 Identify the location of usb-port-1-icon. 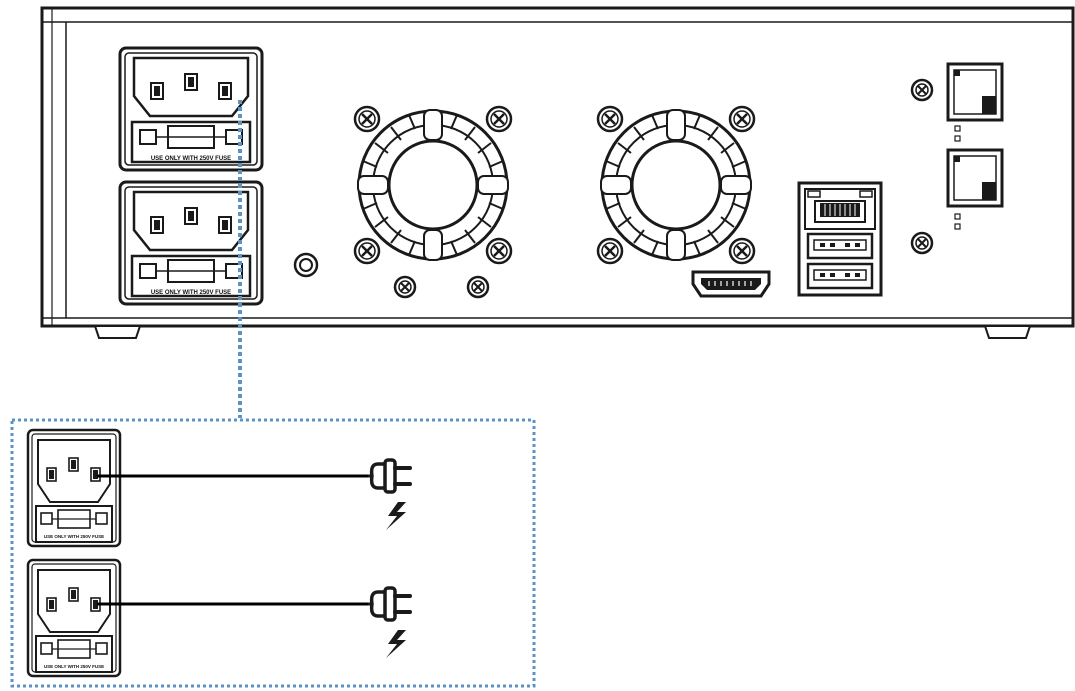
(840, 246).